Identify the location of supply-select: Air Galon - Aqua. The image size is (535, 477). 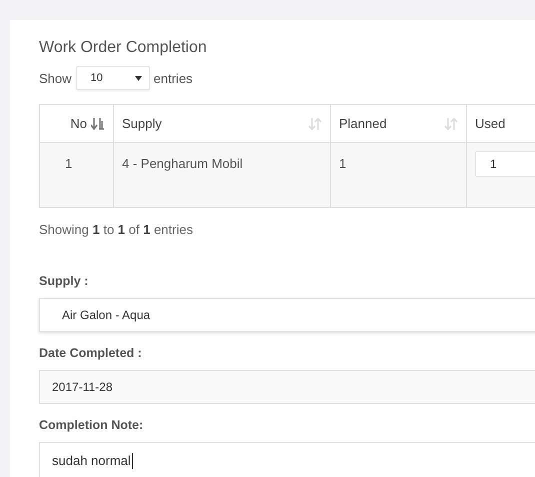
(287, 315).